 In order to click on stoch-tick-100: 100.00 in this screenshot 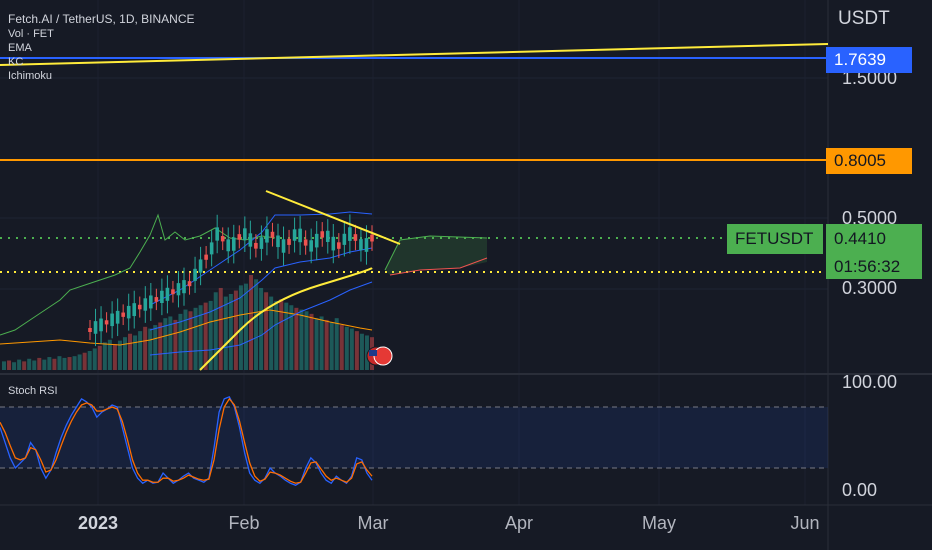, I will do `click(870, 382)`.